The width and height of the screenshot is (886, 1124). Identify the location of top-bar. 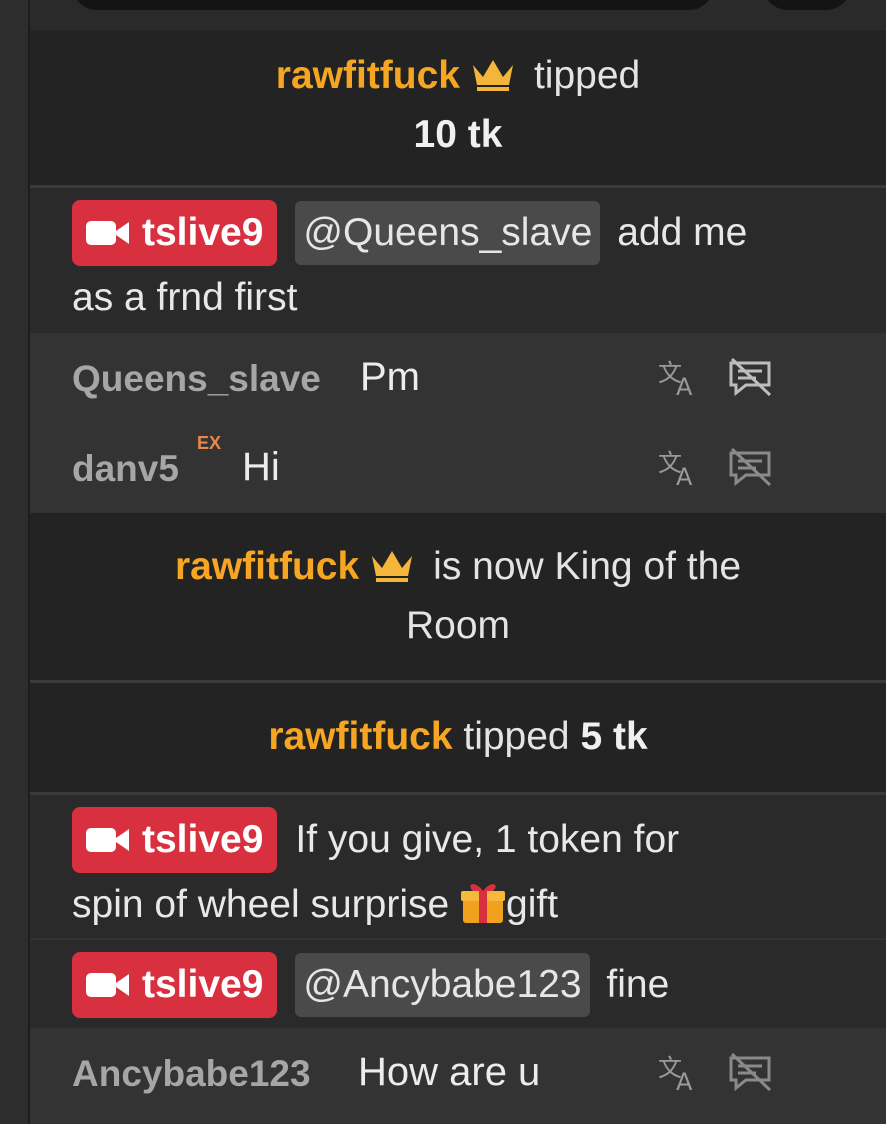
(458, 14).